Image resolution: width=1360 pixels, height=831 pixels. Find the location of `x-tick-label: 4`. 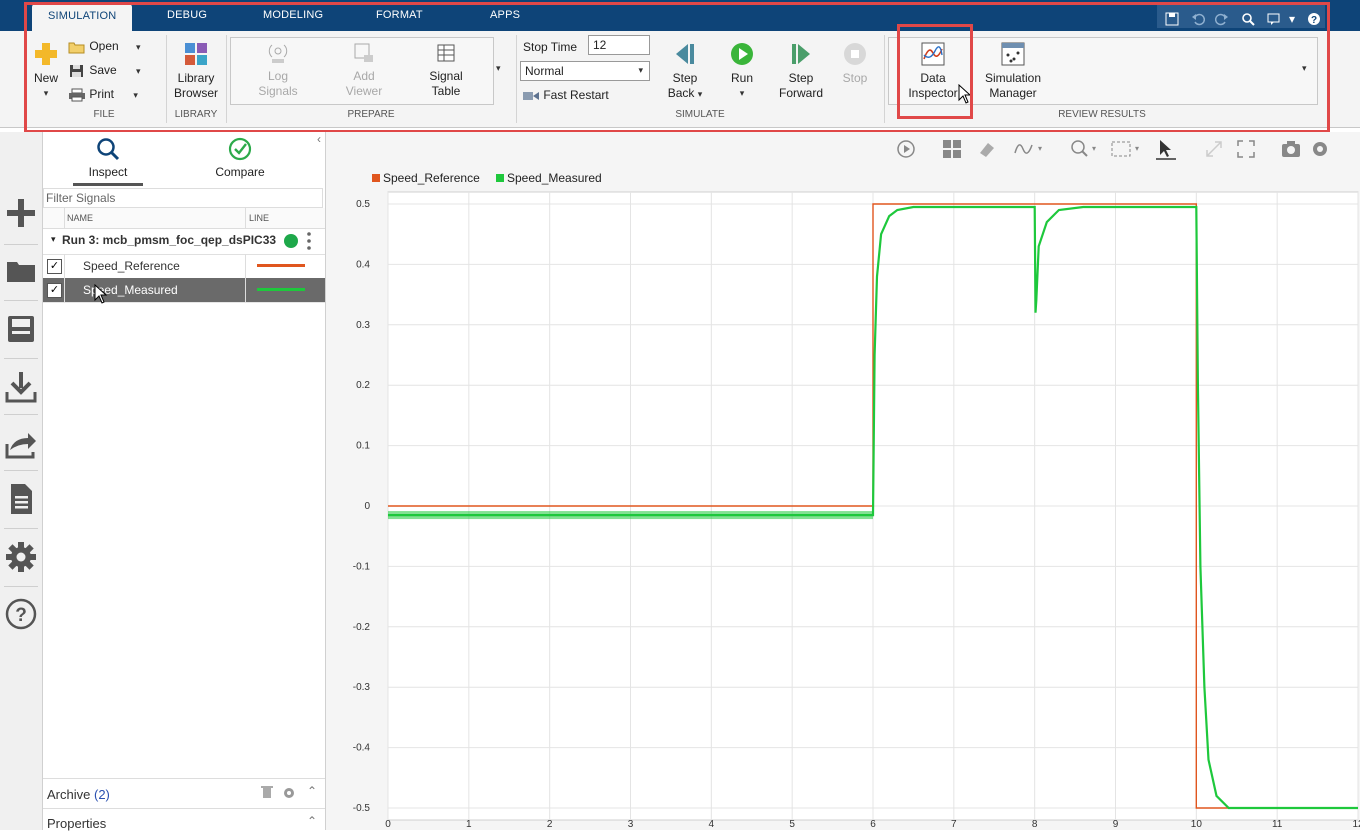

x-tick-label: 4 is located at coordinates (712, 824).